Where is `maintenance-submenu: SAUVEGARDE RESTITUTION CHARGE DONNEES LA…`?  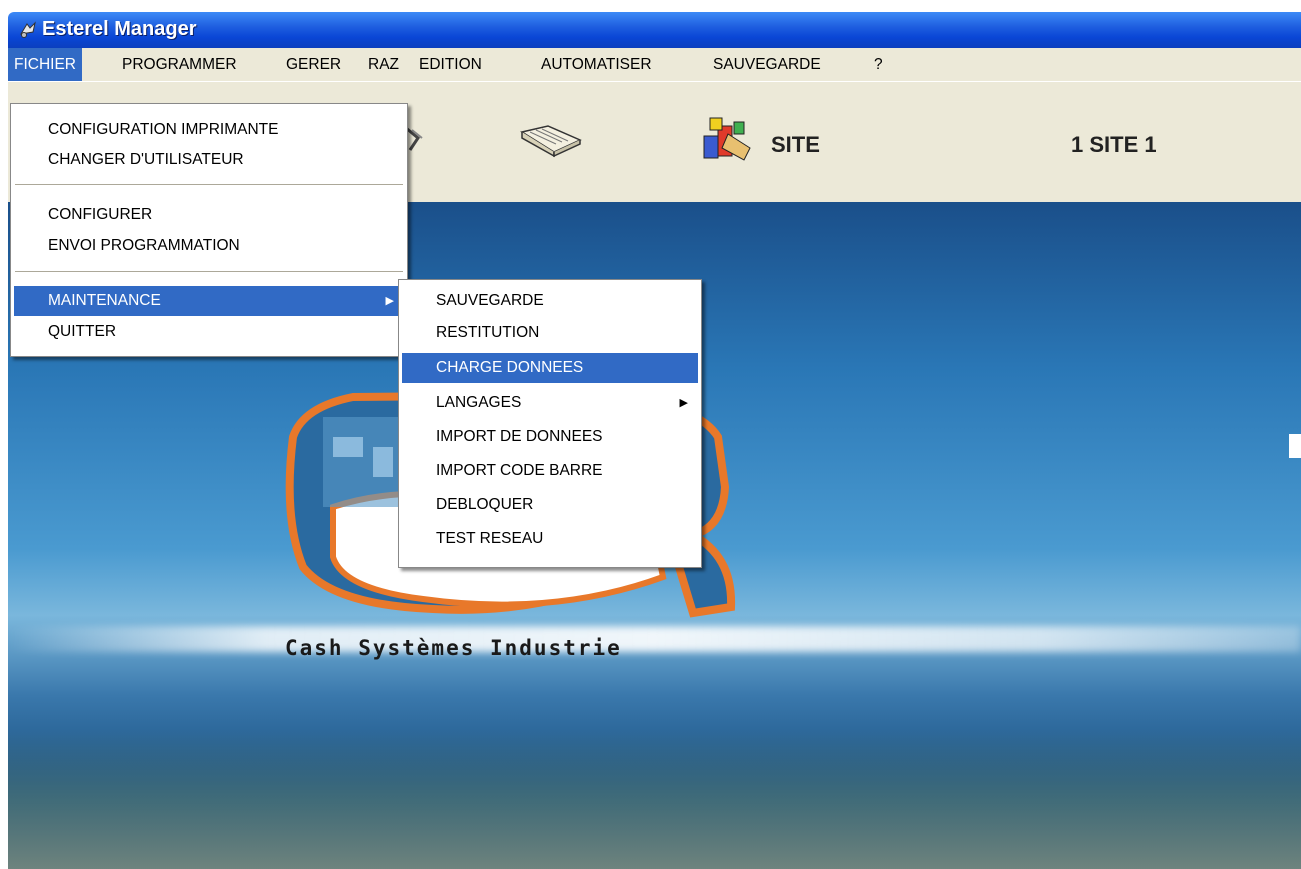 maintenance-submenu: SAUVEGARDE RESTITUTION CHARGE DONNEES LA… is located at coordinates (550, 423).